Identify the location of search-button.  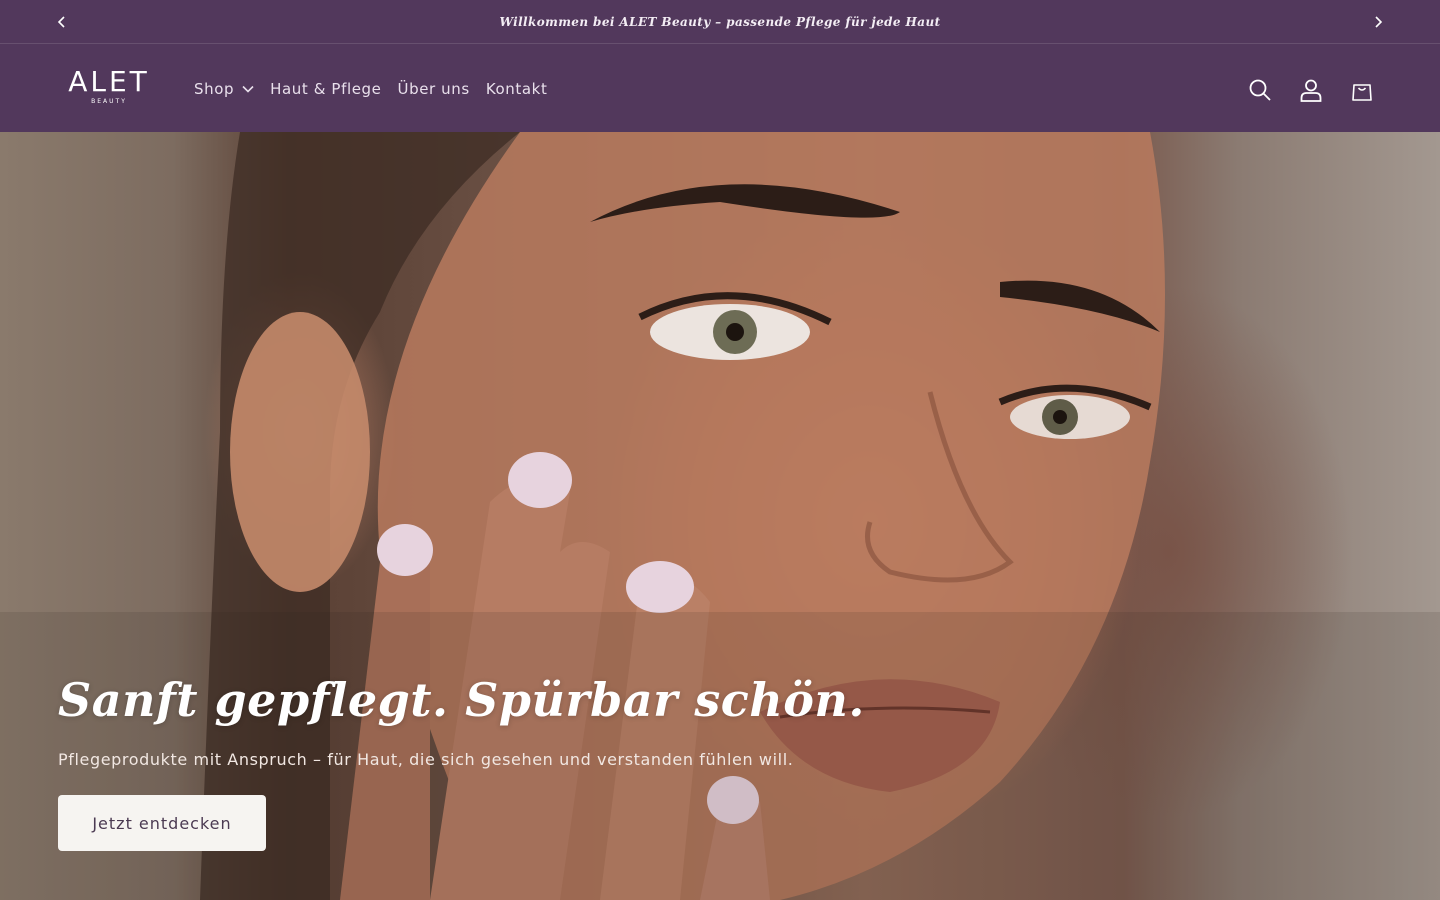
(1260, 90).